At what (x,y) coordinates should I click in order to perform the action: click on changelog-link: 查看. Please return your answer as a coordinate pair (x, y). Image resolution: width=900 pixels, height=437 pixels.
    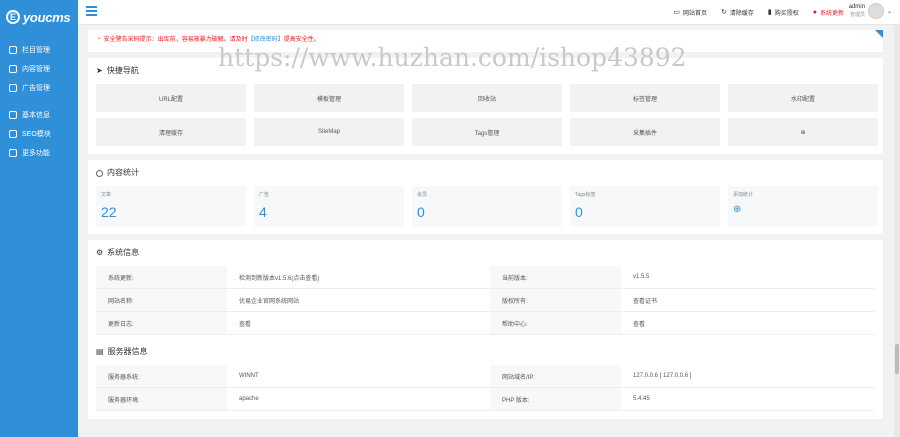
    Looking at the image, I should click on (358, 323).